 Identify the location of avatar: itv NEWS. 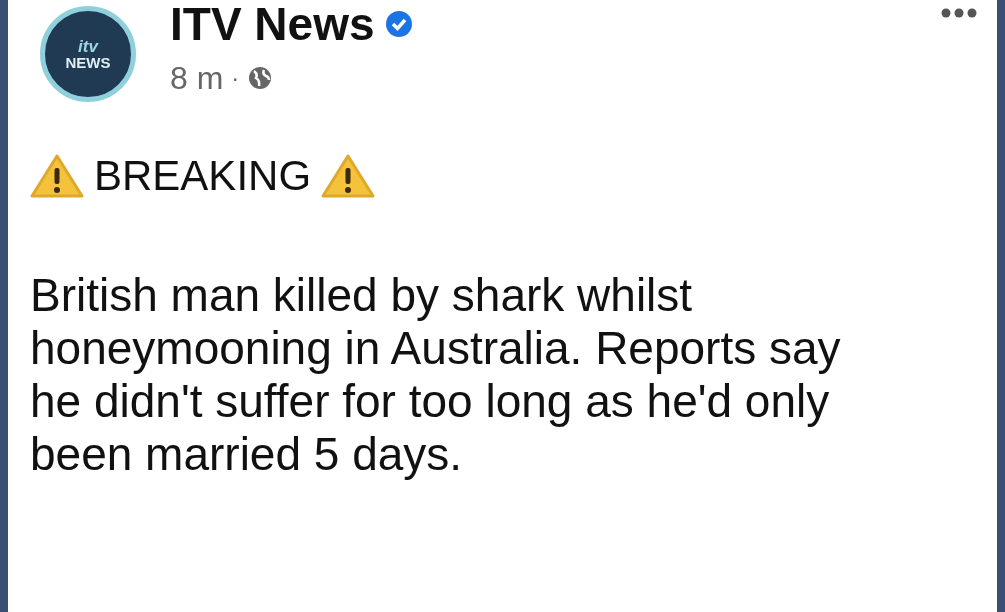
(88, 54).